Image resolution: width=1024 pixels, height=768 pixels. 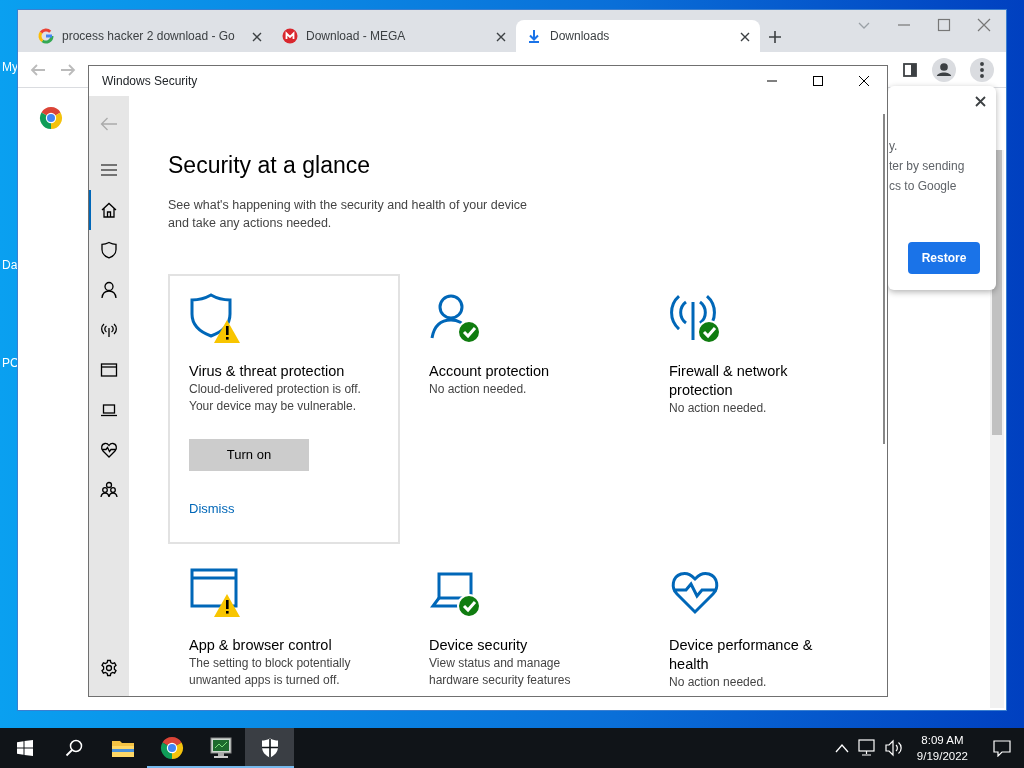 I want to click on logo-icon, so click(x=290, y=36).